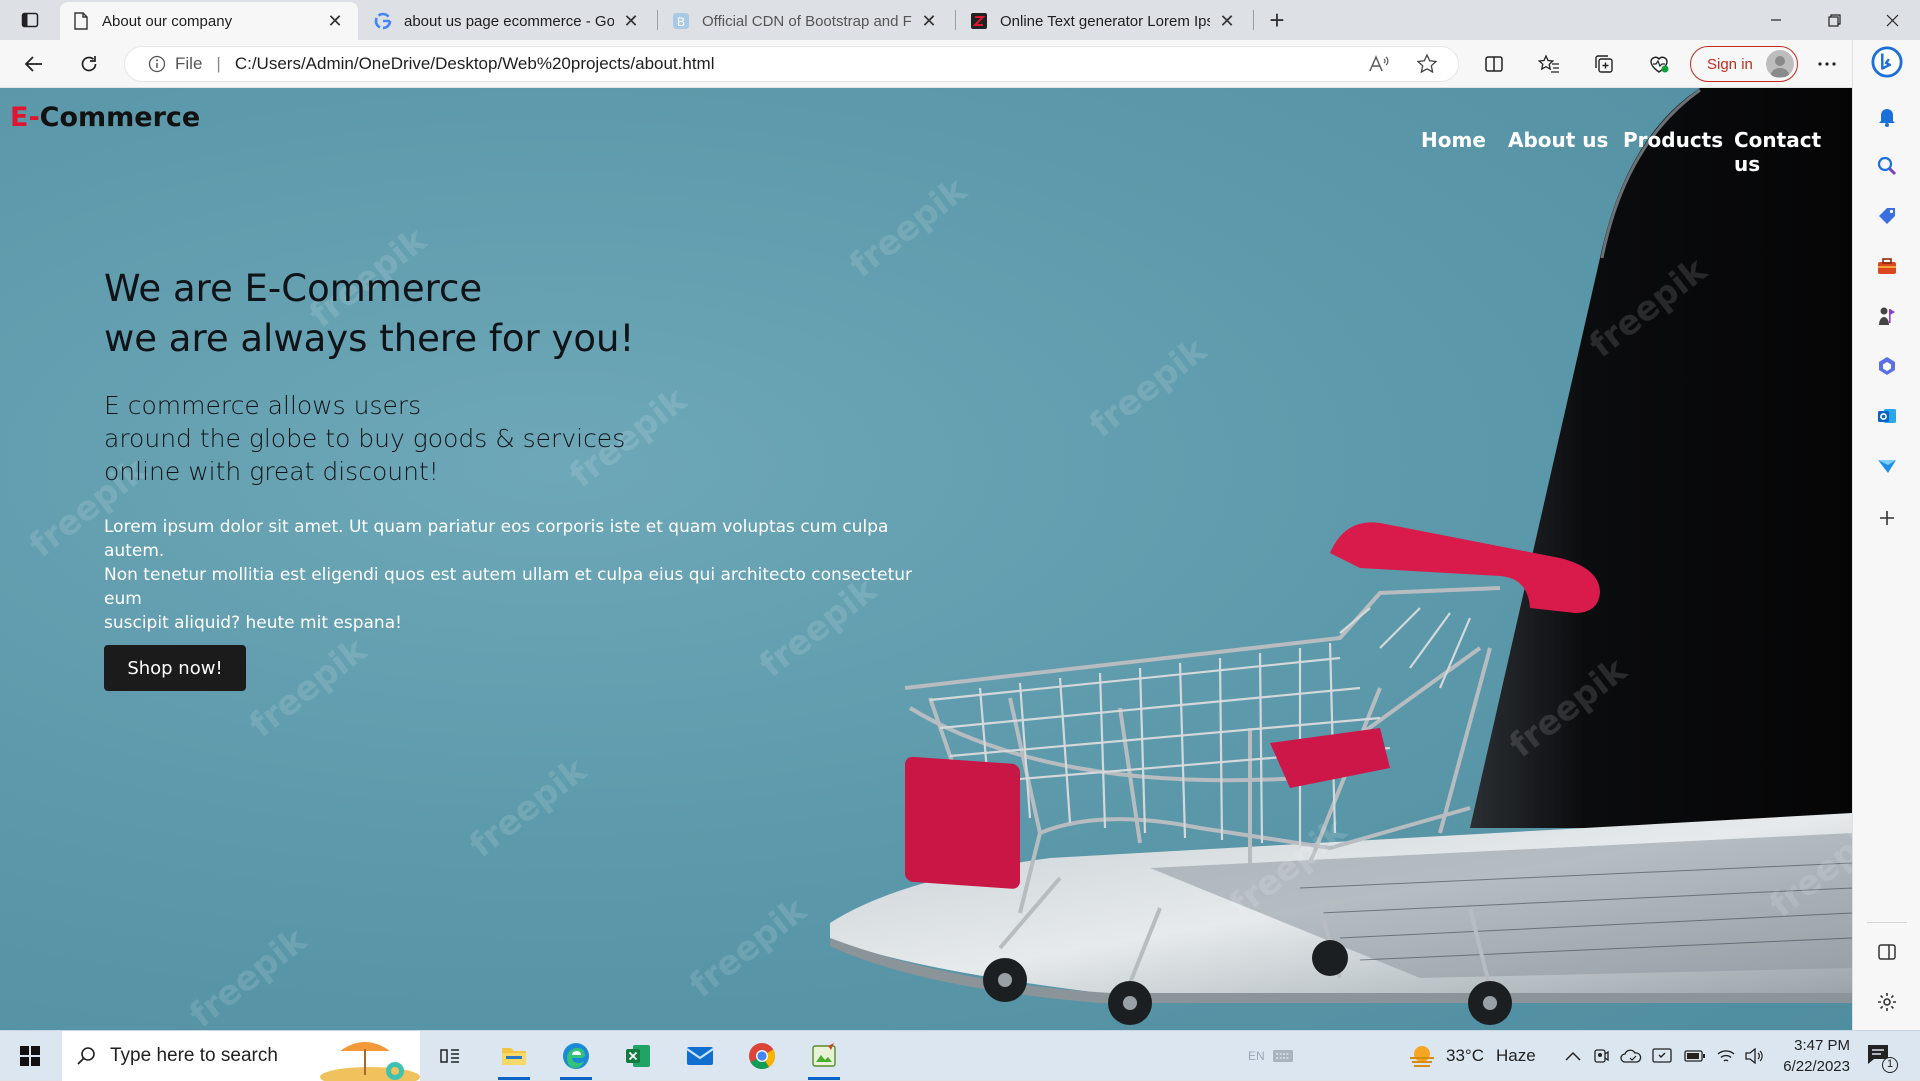  I want to click on favorites-button, so click(1549, 64).